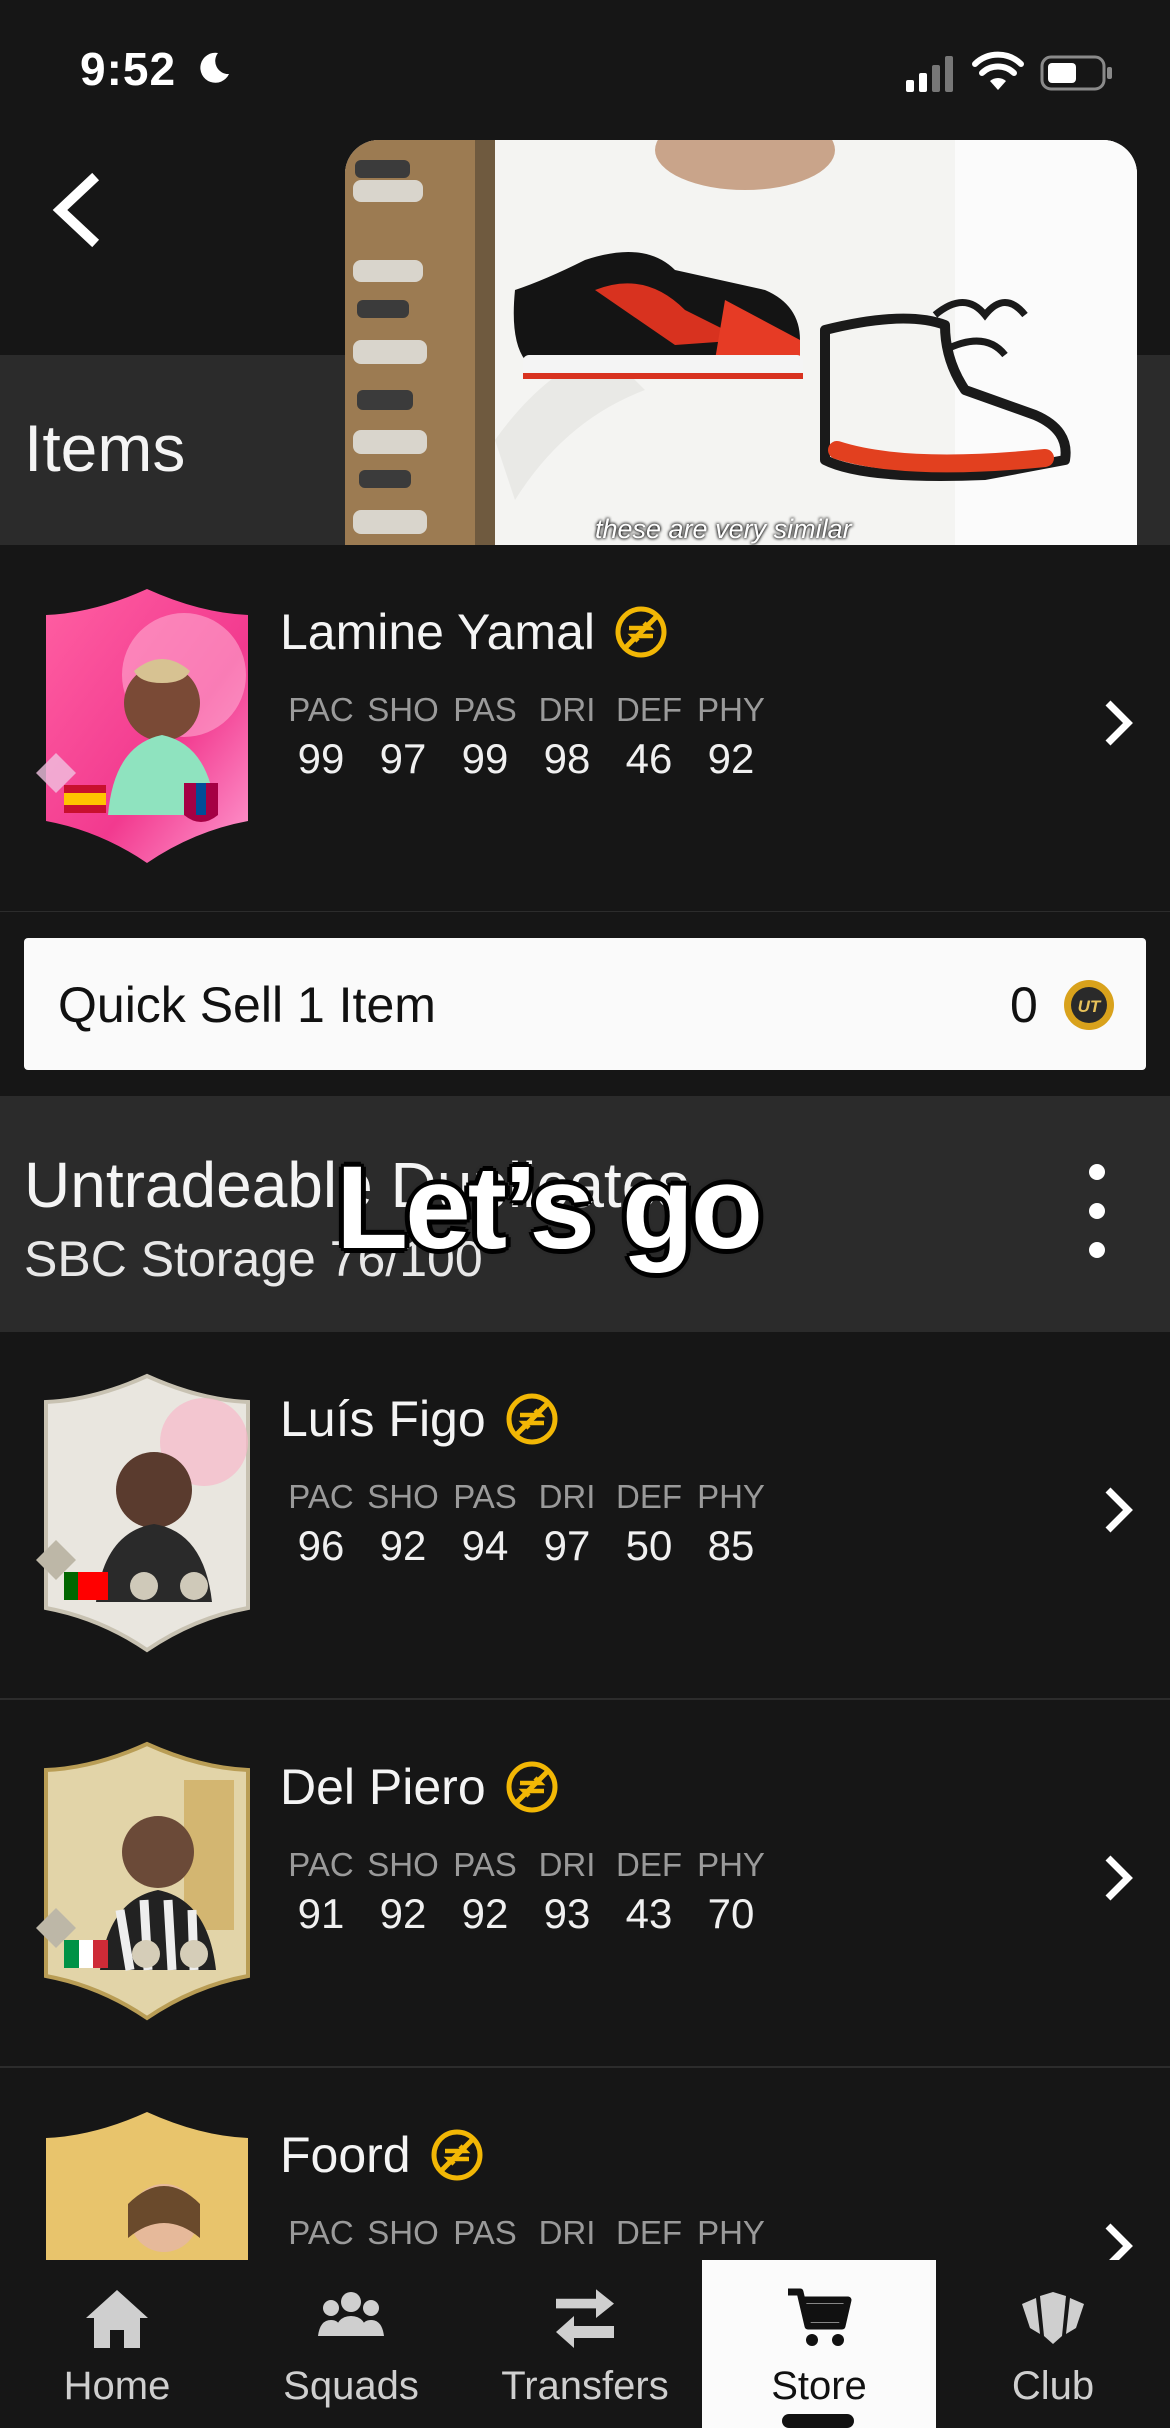  Describe the element at coordinates (585, 70) in the screenshot. I see `status-bar: 9:52` at that location.